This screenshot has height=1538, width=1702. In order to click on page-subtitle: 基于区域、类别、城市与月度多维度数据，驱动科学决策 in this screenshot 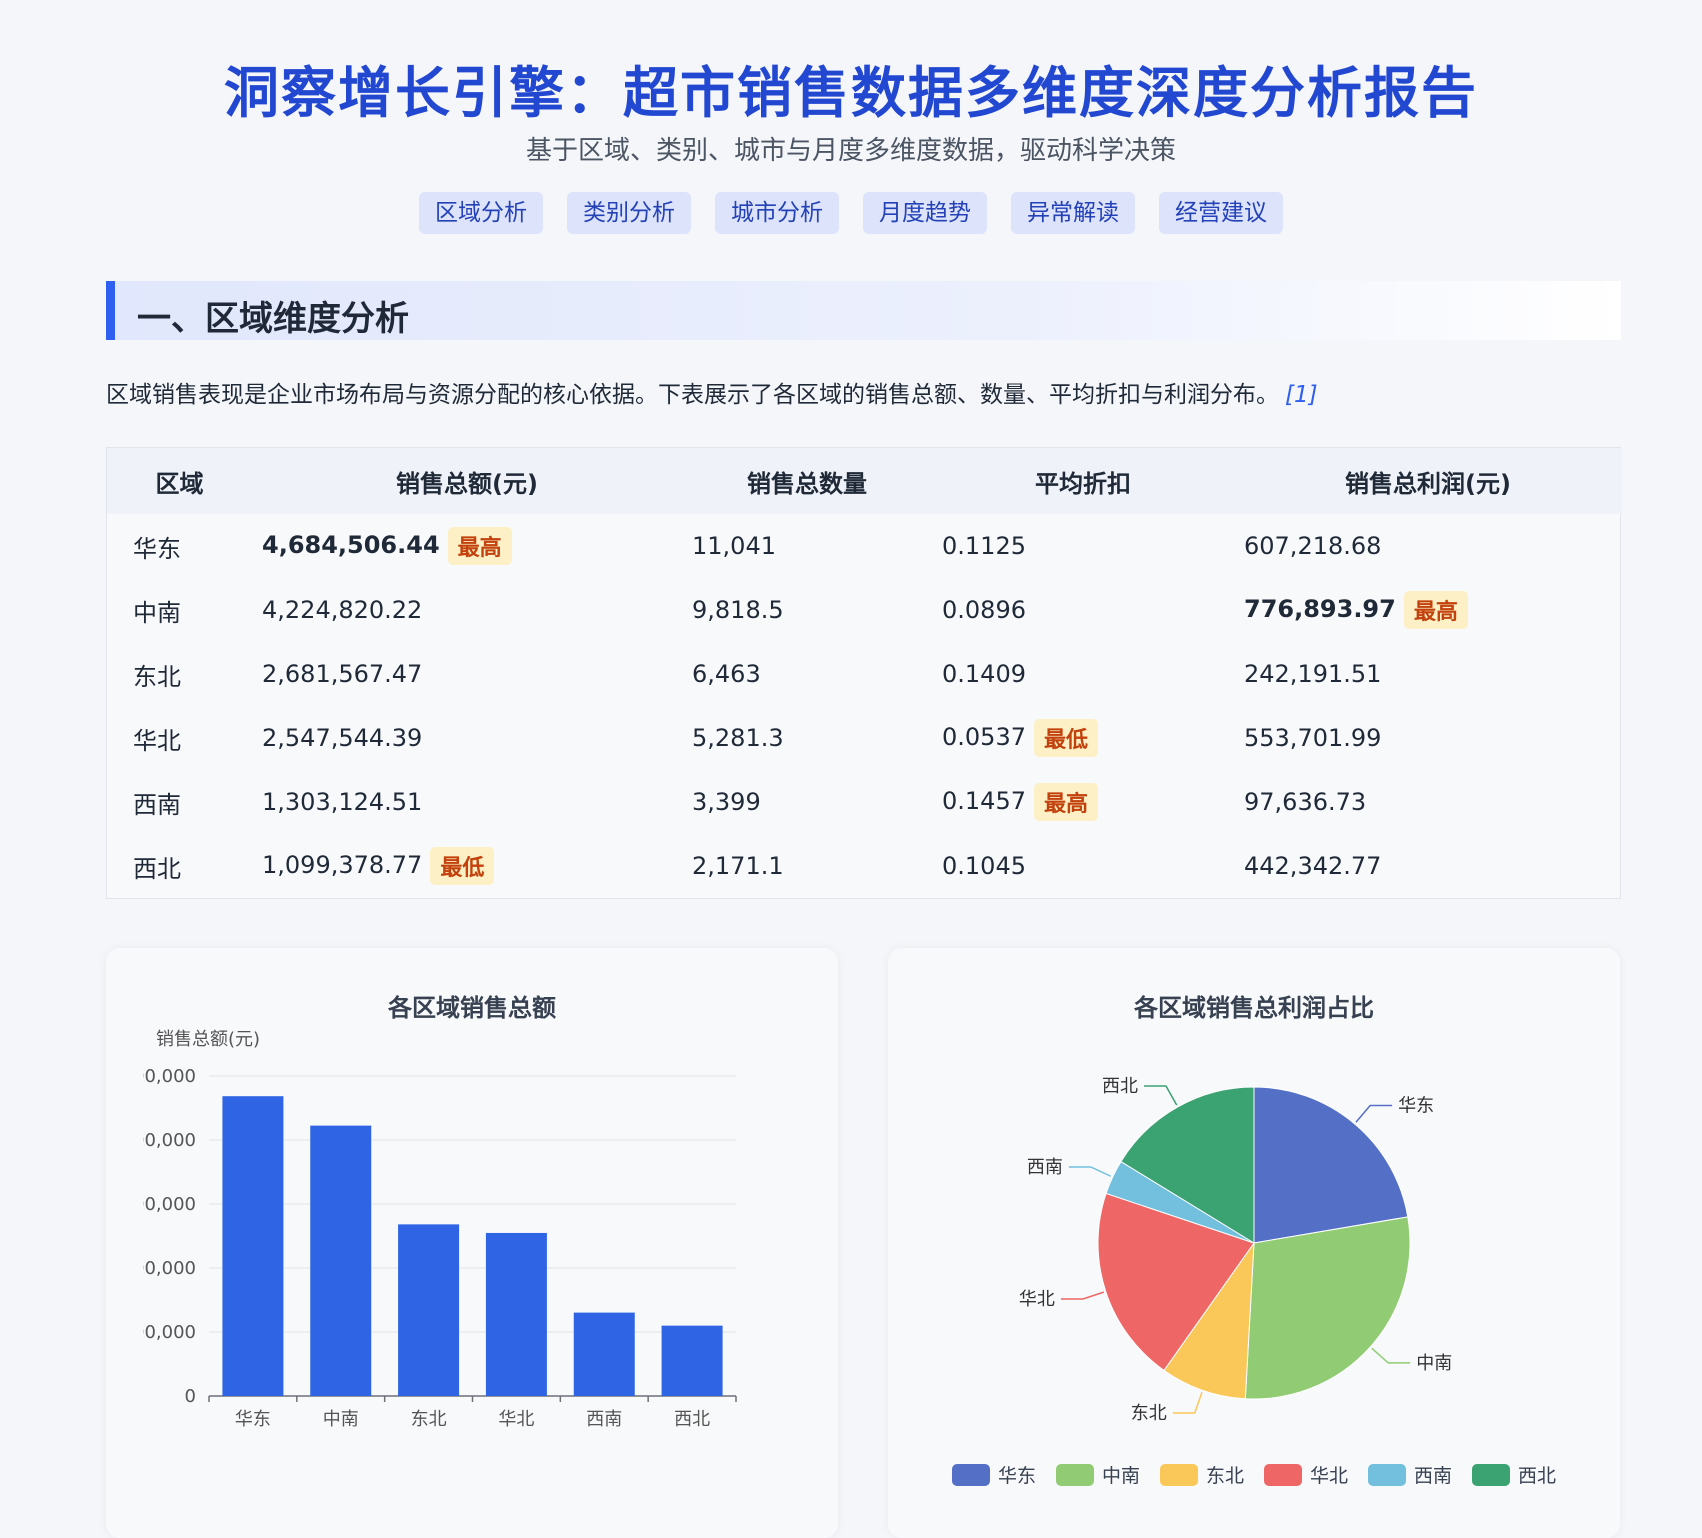, I will do `click(850, 151)`.